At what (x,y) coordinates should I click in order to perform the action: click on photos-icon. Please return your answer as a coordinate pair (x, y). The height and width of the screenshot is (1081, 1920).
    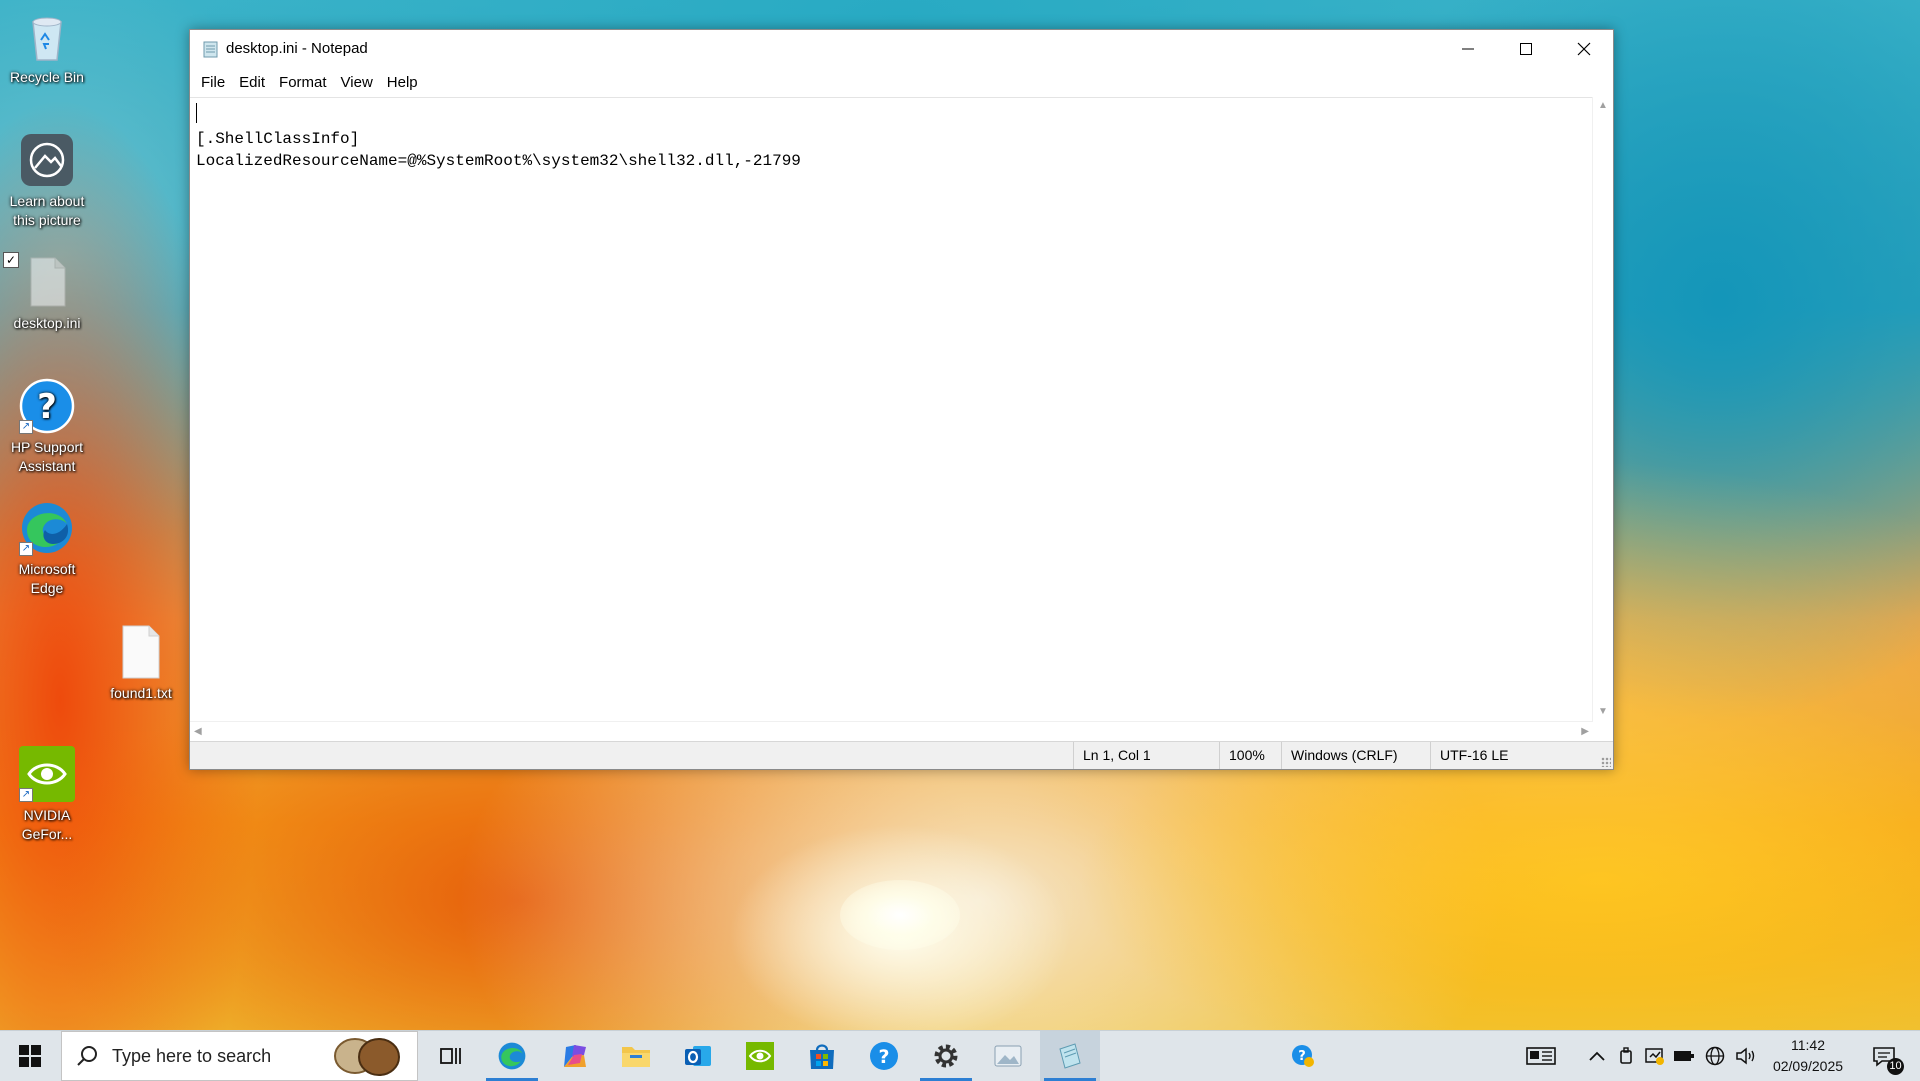
    Looking at the image, I should click on (1008, 1056).